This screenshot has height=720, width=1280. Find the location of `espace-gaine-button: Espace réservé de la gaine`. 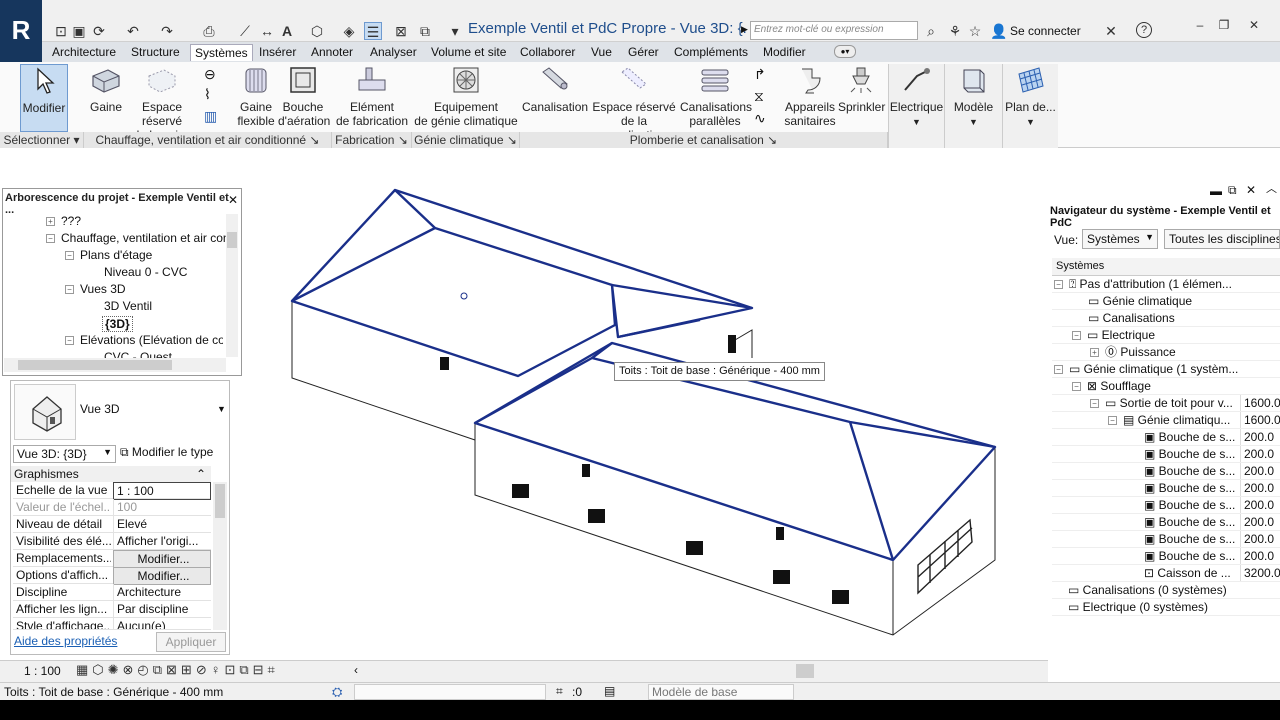

espace-gaine-button: Espace réservé de la gaine is located at coordinates (162, 103).